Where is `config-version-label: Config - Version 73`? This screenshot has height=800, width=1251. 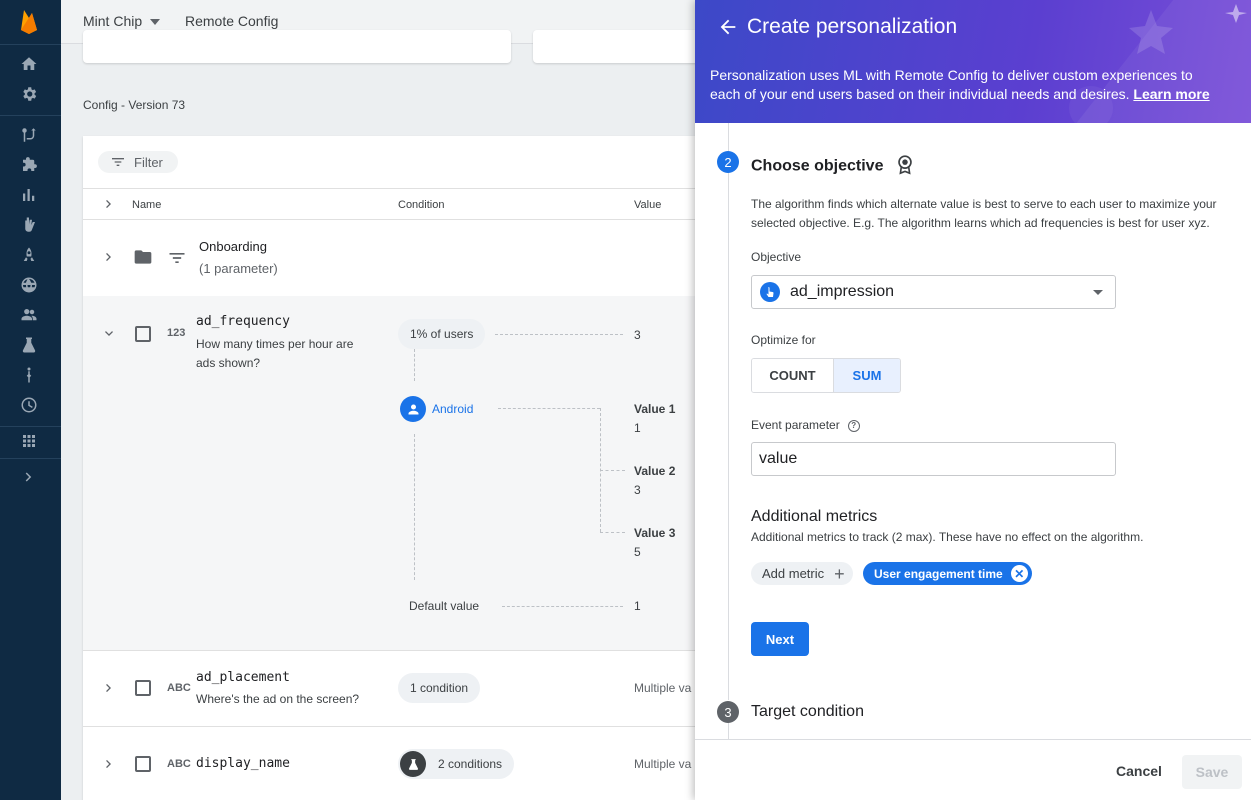 config-version-label: Config - Version 73 is located at coordinates (134, 105).